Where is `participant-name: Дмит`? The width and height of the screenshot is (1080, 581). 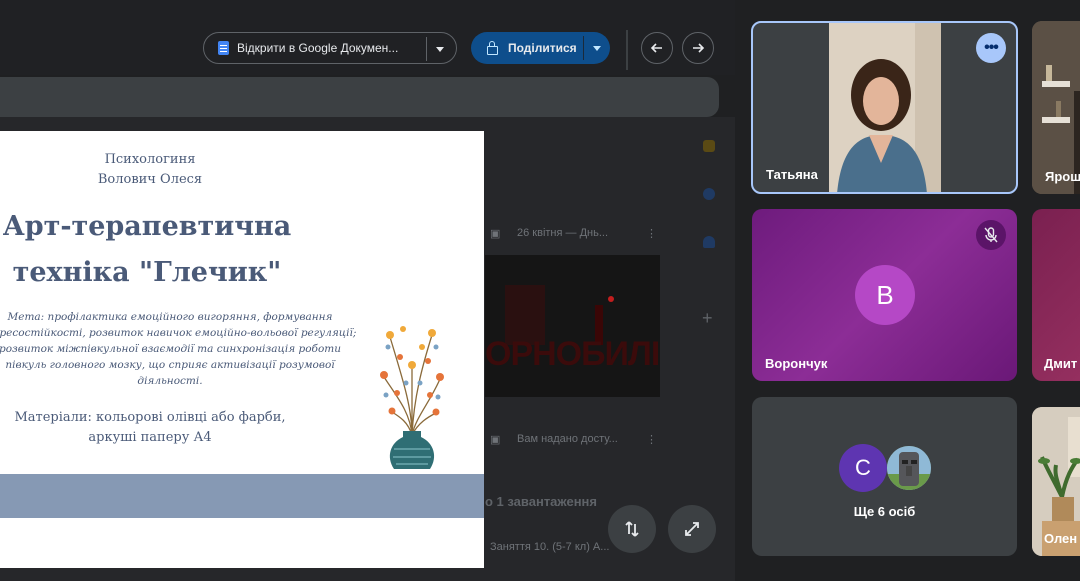
participant-name: Дмит is located at coordinates (1061, 363).